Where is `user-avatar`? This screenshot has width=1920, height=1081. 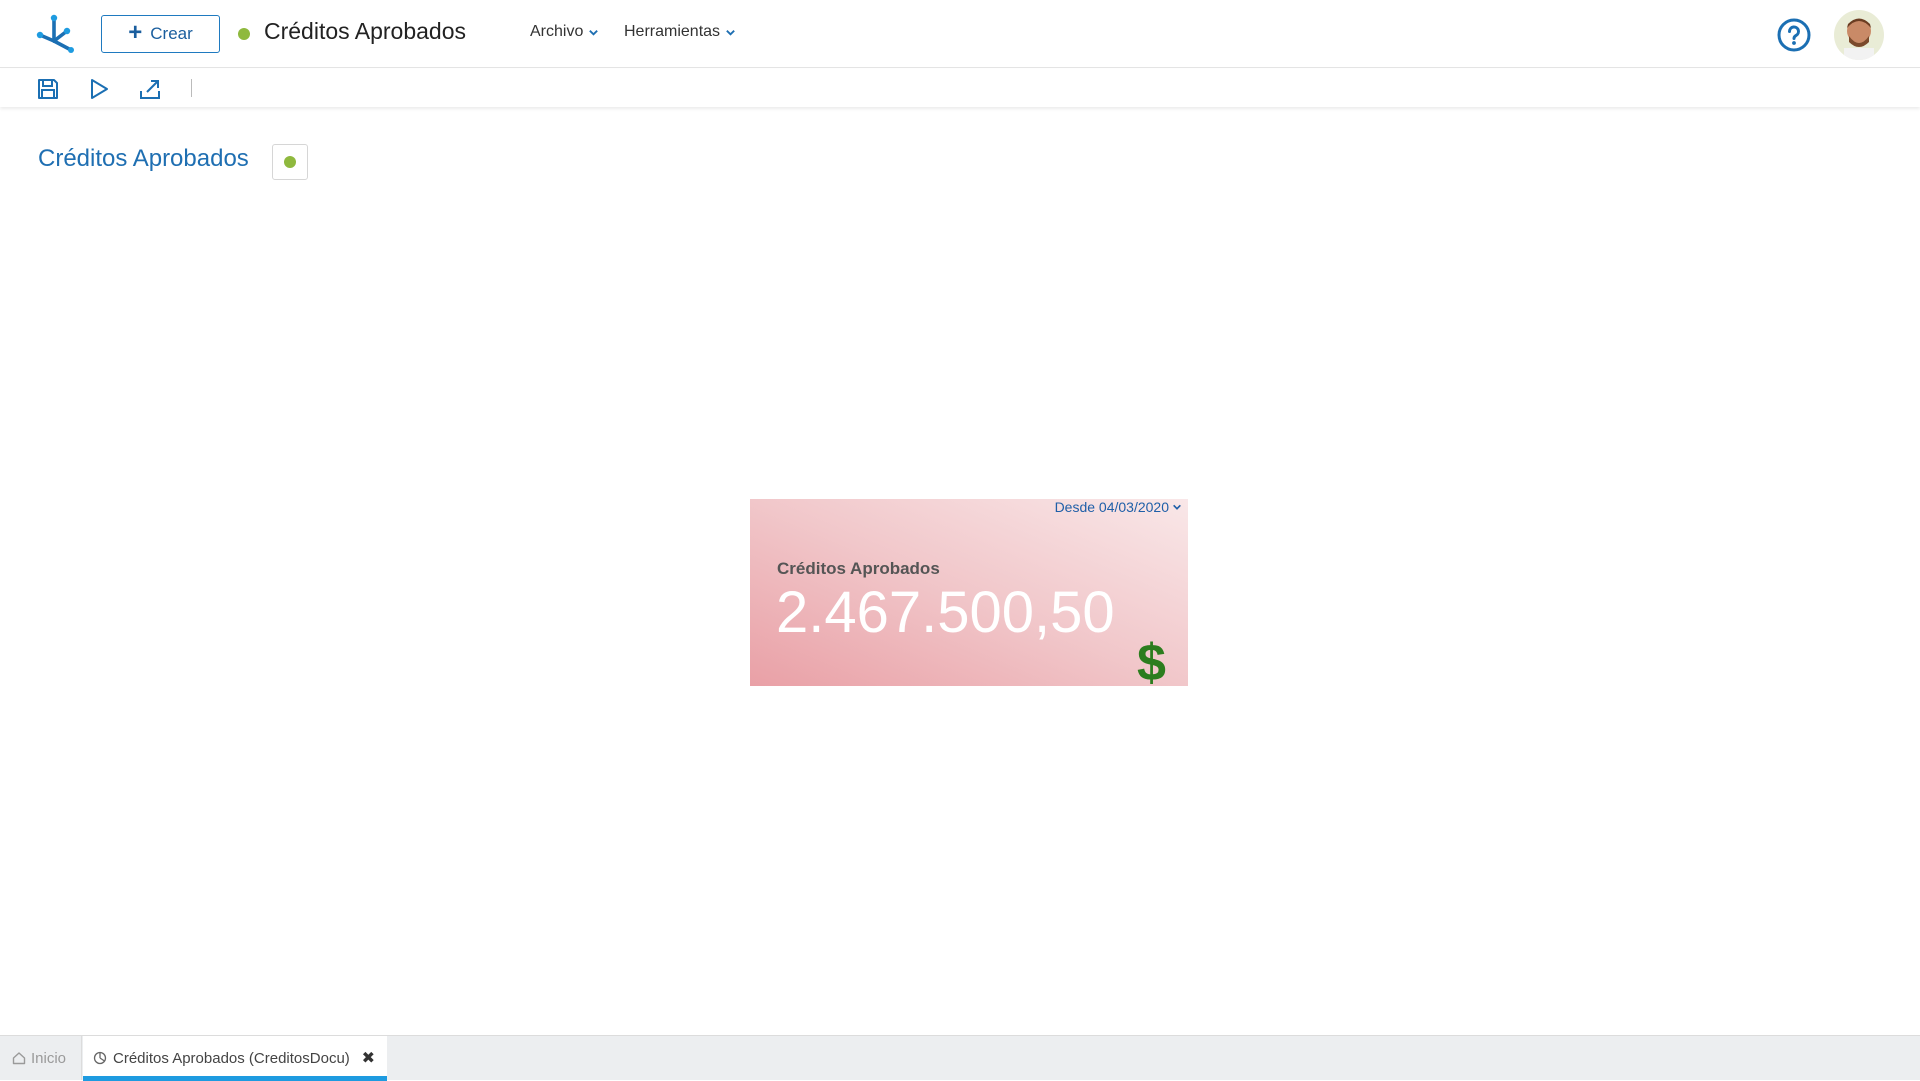
user-avatar is located at coordinates (1859, 35).